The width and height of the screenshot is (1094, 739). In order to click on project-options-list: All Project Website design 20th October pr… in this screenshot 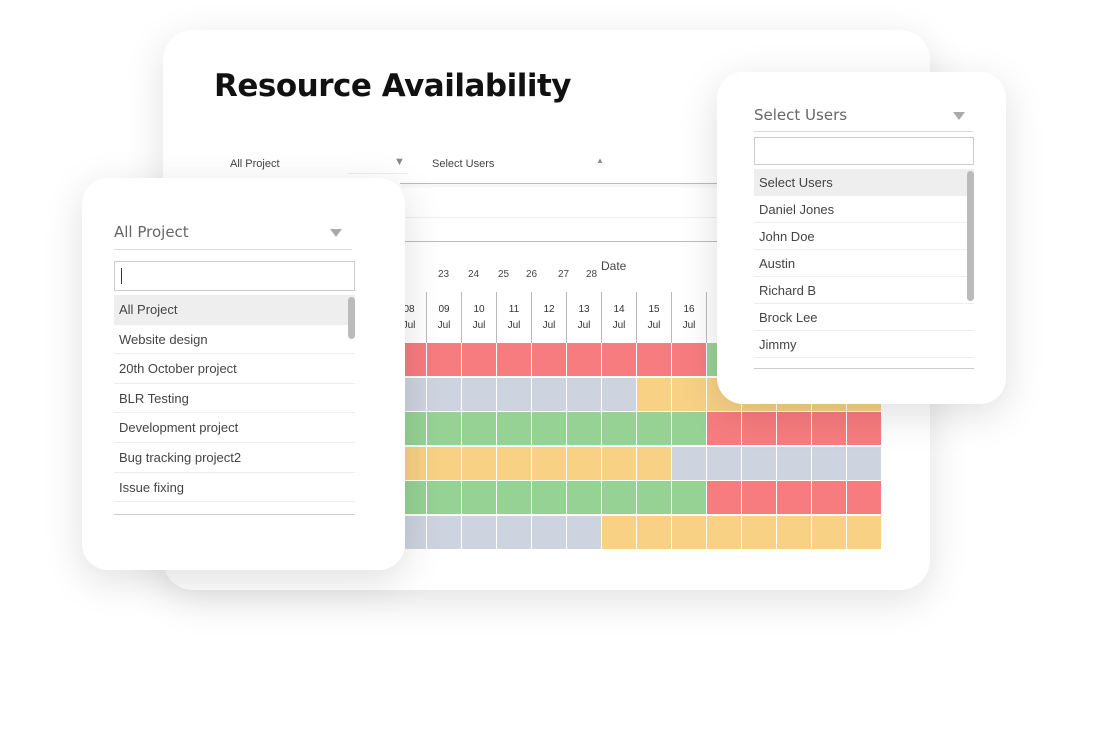, I will do `click(234, 405)`.